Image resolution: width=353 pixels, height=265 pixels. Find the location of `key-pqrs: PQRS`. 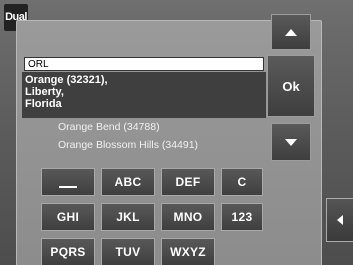

key-pqrs: PQRS is located at coordinates (68, 251).